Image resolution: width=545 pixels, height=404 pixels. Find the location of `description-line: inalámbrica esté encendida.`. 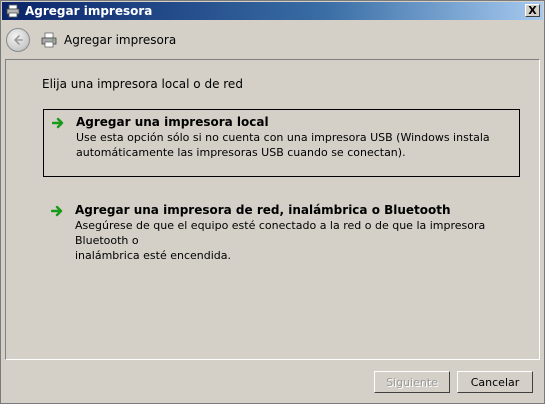

description-line: inalámbrica esté encendida. is located at coordinates (153, 255).